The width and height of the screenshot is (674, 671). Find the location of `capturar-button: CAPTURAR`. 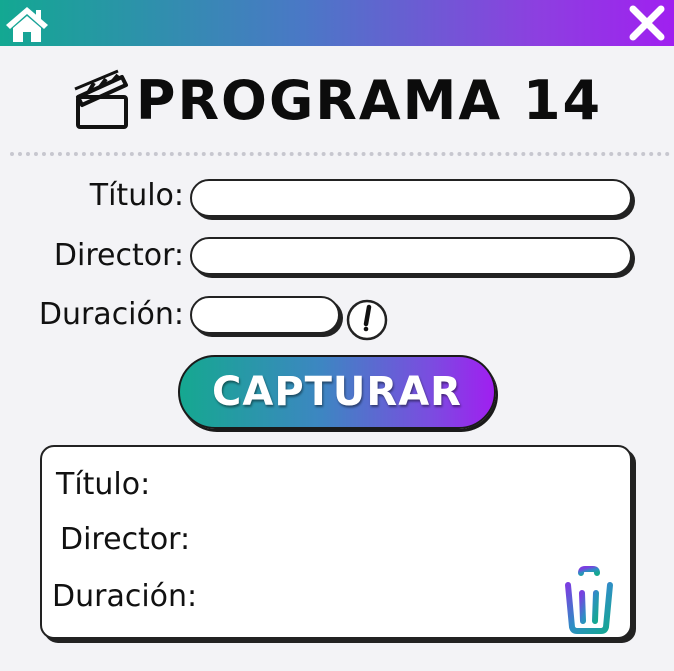

capturar-button: CAPTURAR is located at coordinates (337, 392).